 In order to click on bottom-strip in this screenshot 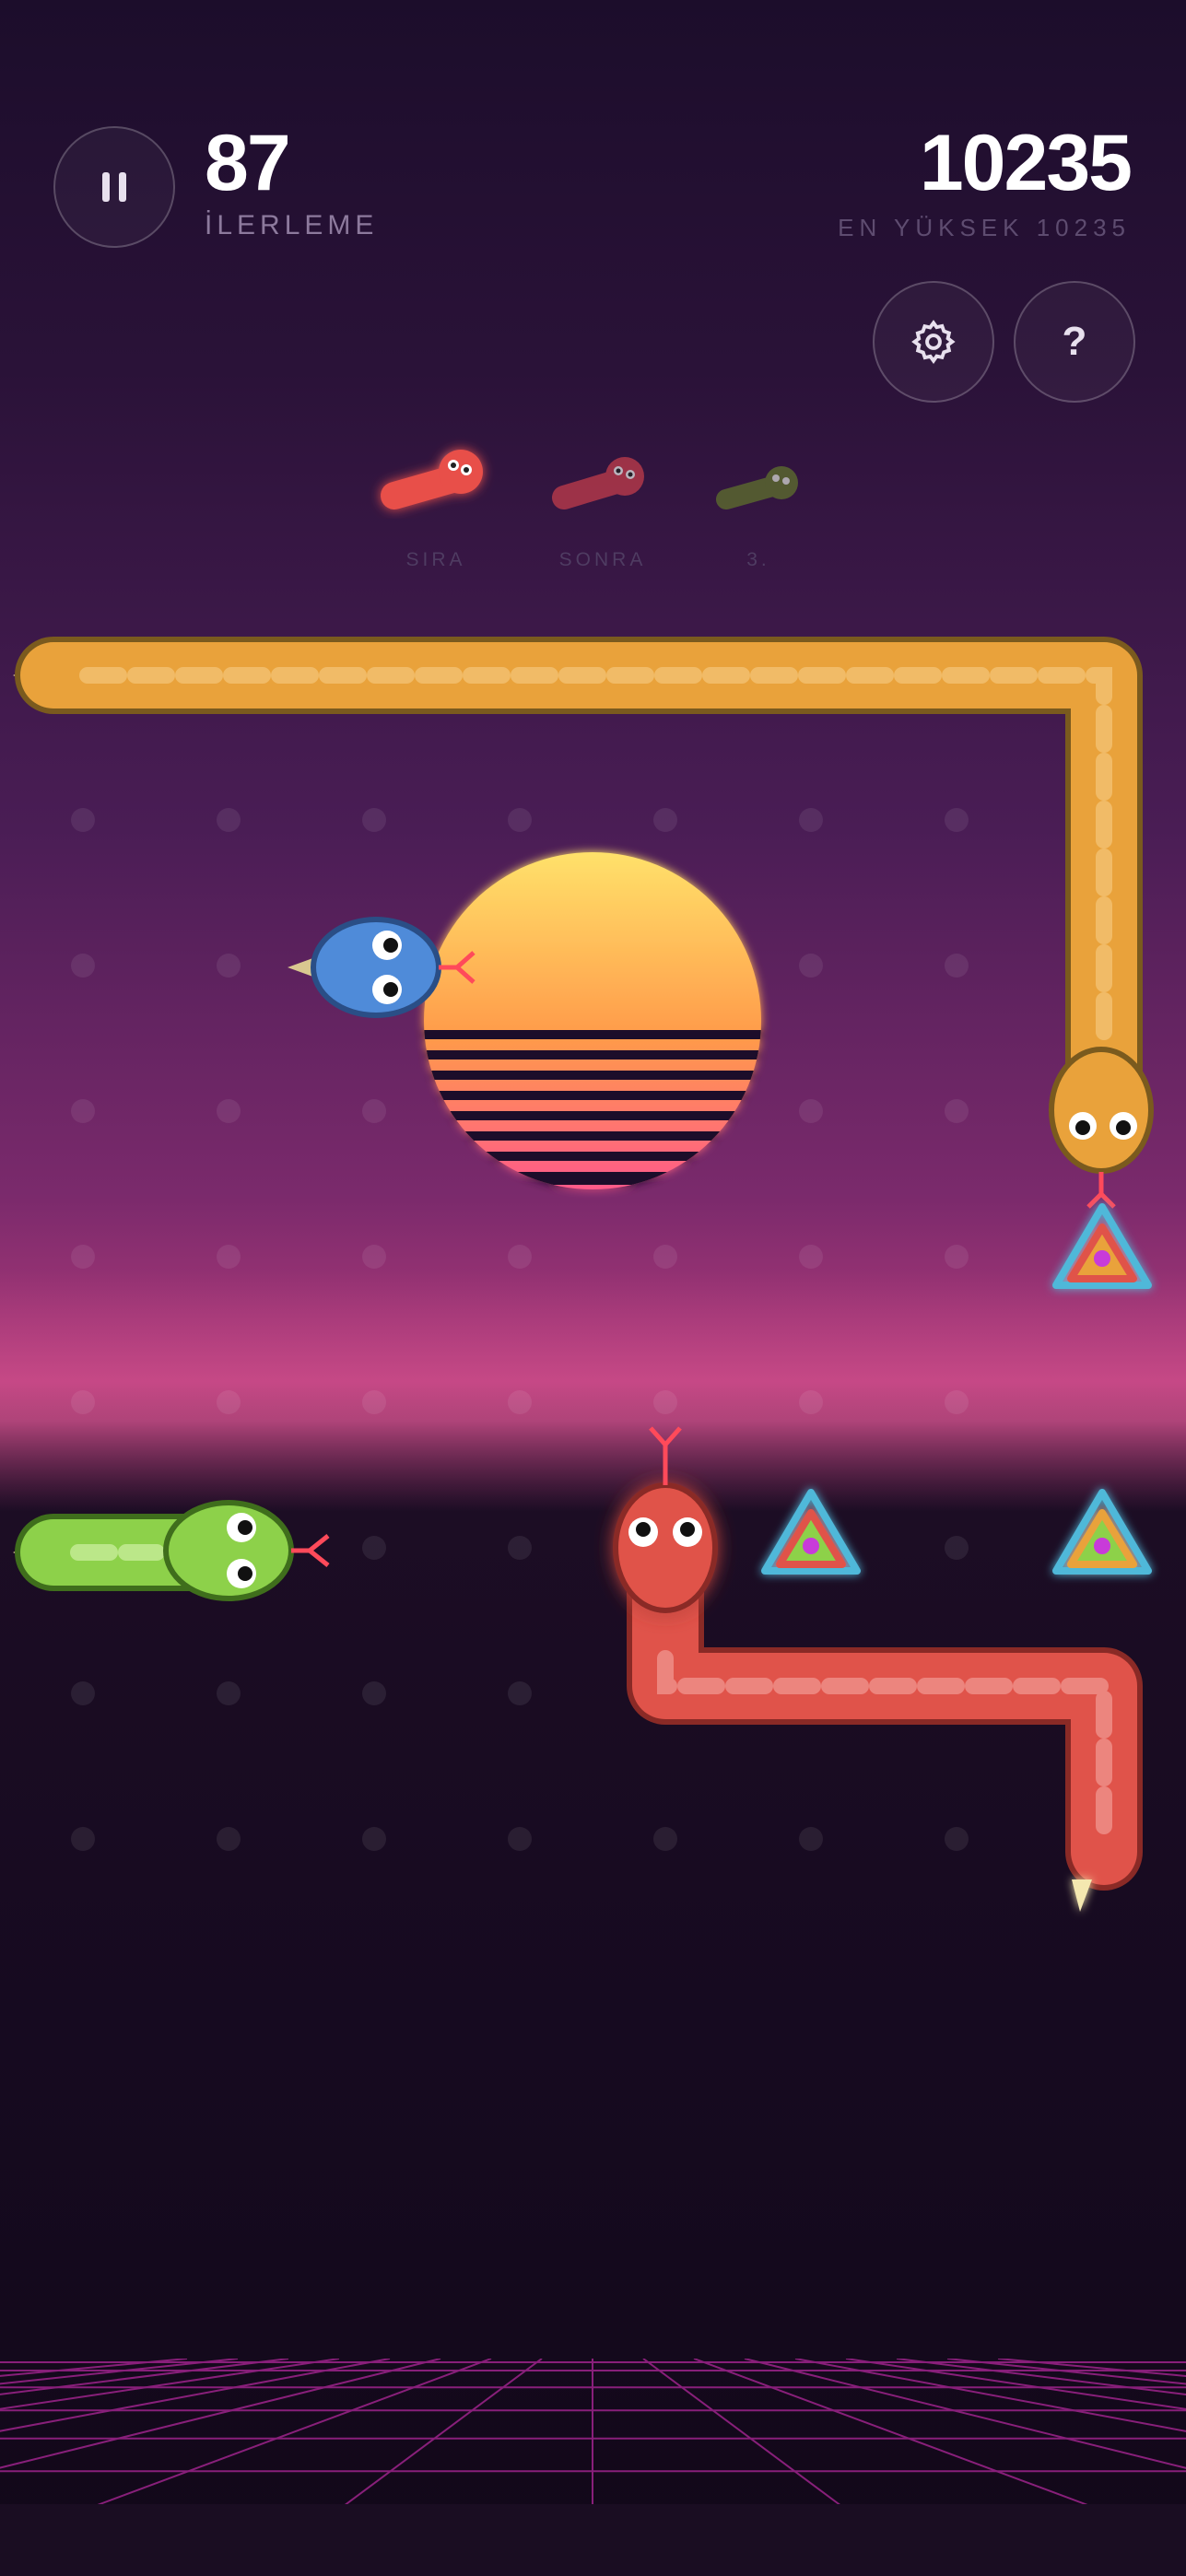, I will do `click(593, 2540)`.